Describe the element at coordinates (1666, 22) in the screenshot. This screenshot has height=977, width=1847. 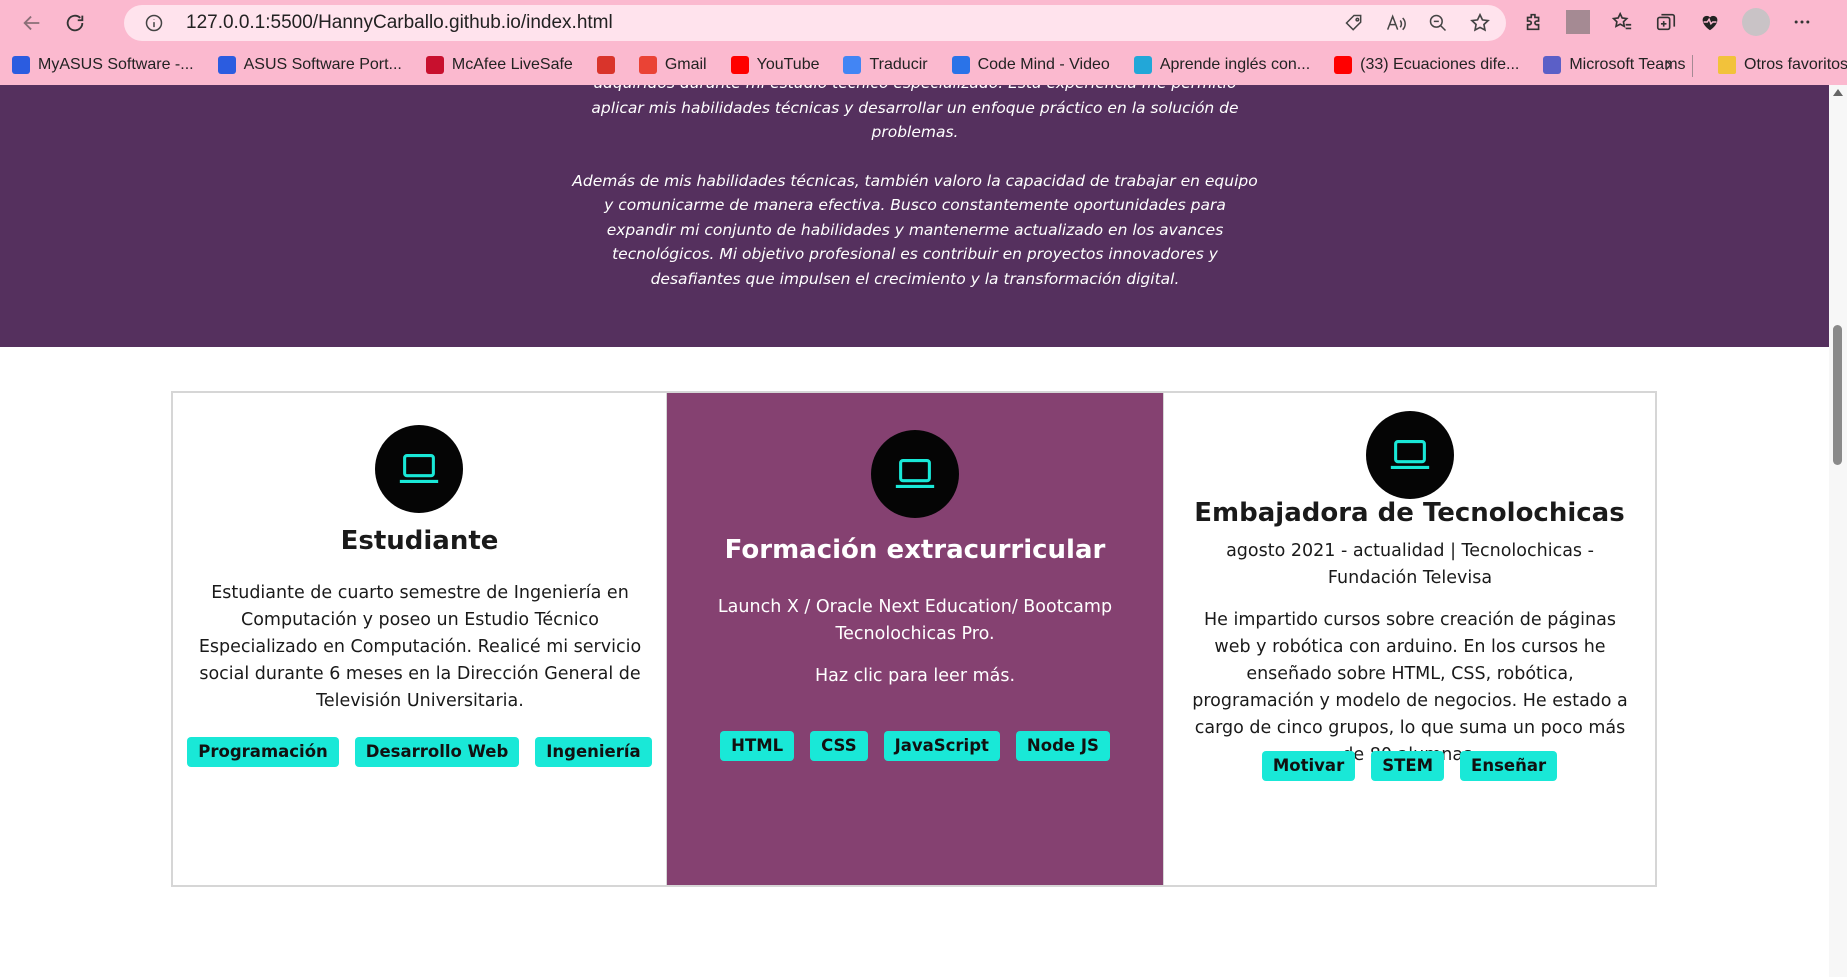
I see `collections-icon` at that location.